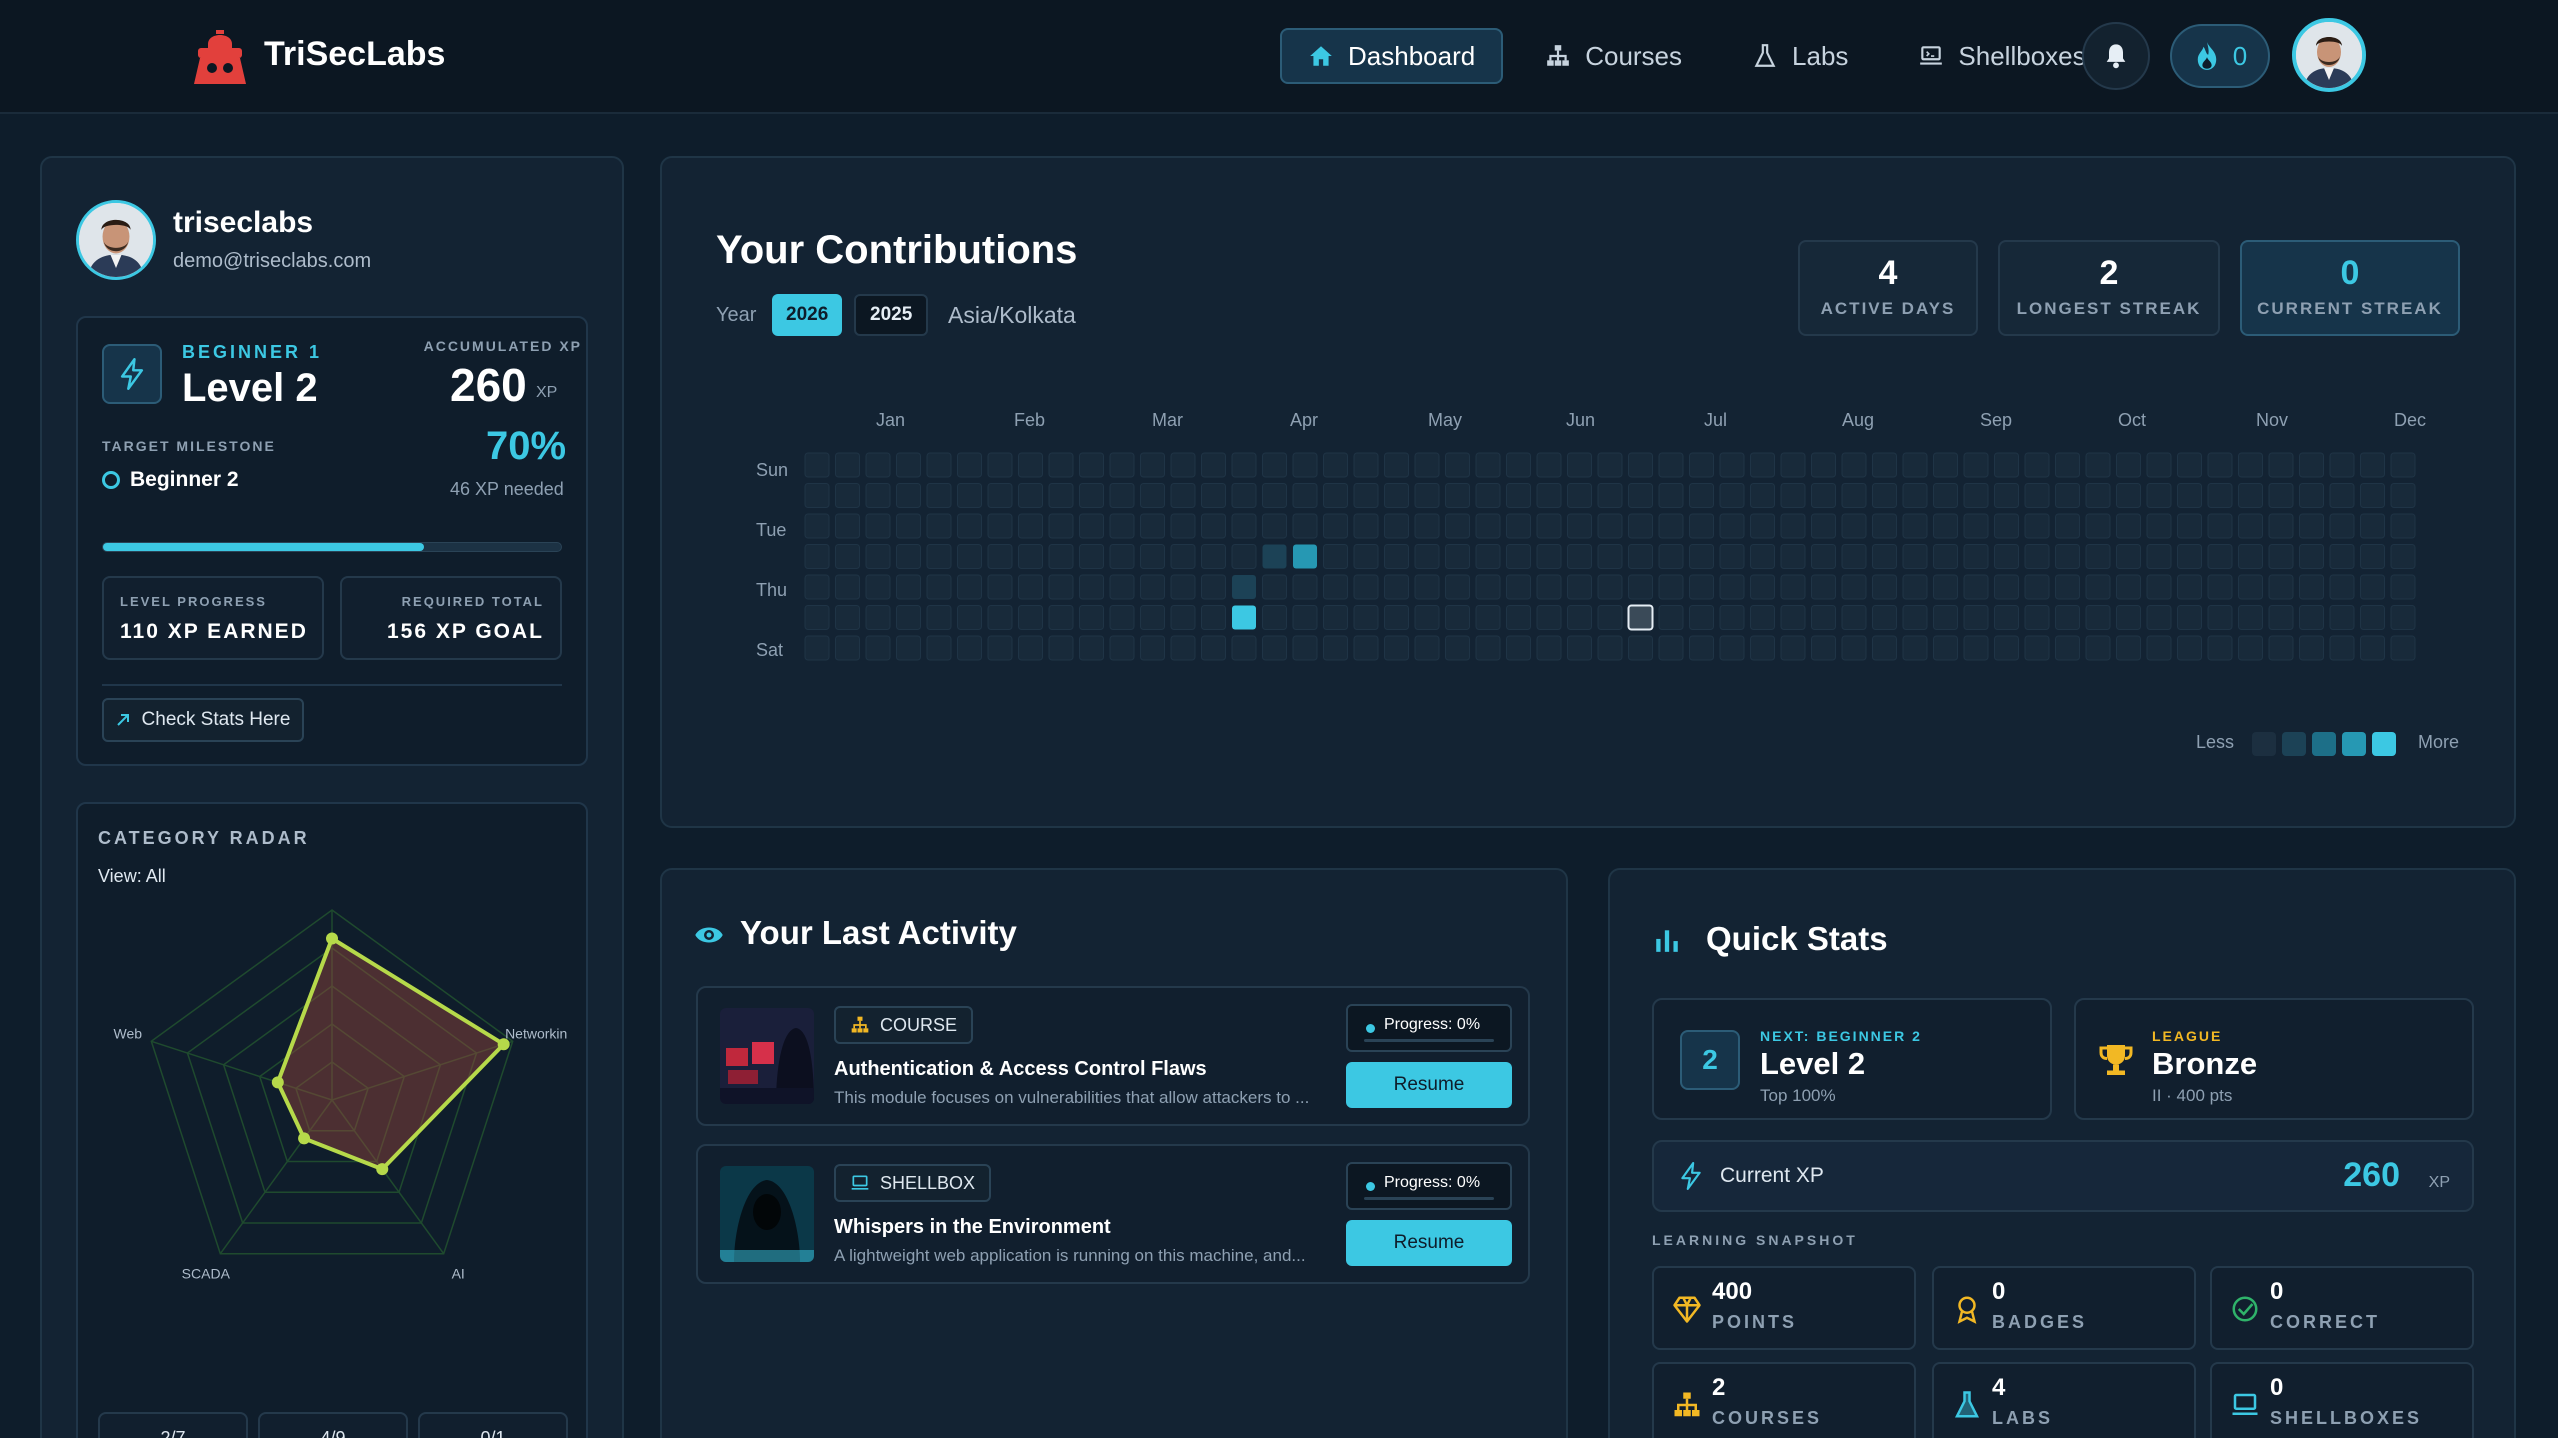 The width and height of the screenshot is (2558, 1438). Describe the element at coordinates (173, 1425) in the screenshot. I see `radar-tab-1: 2/7` at that location.